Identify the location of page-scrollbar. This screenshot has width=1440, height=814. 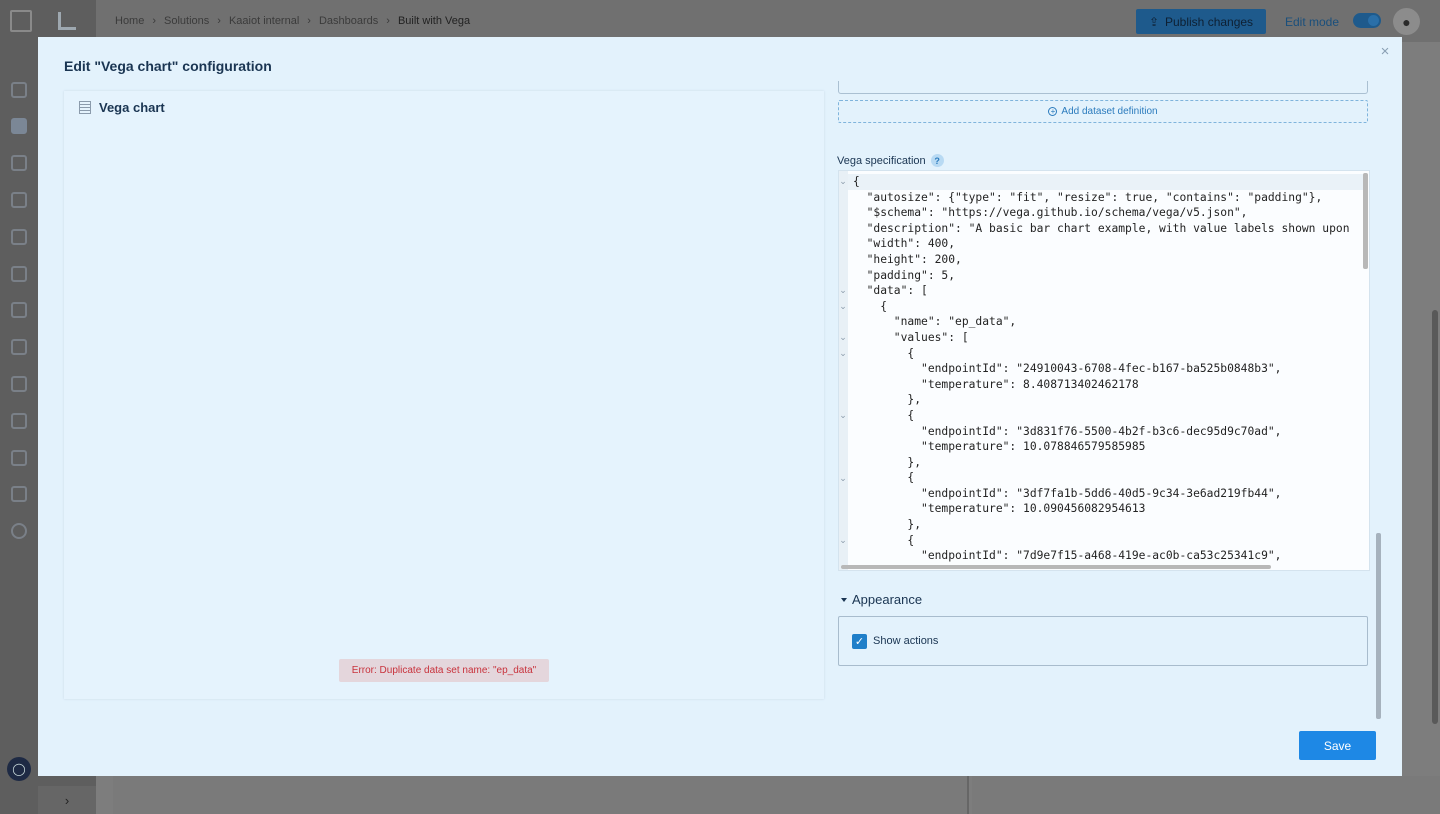
(1435, 517).